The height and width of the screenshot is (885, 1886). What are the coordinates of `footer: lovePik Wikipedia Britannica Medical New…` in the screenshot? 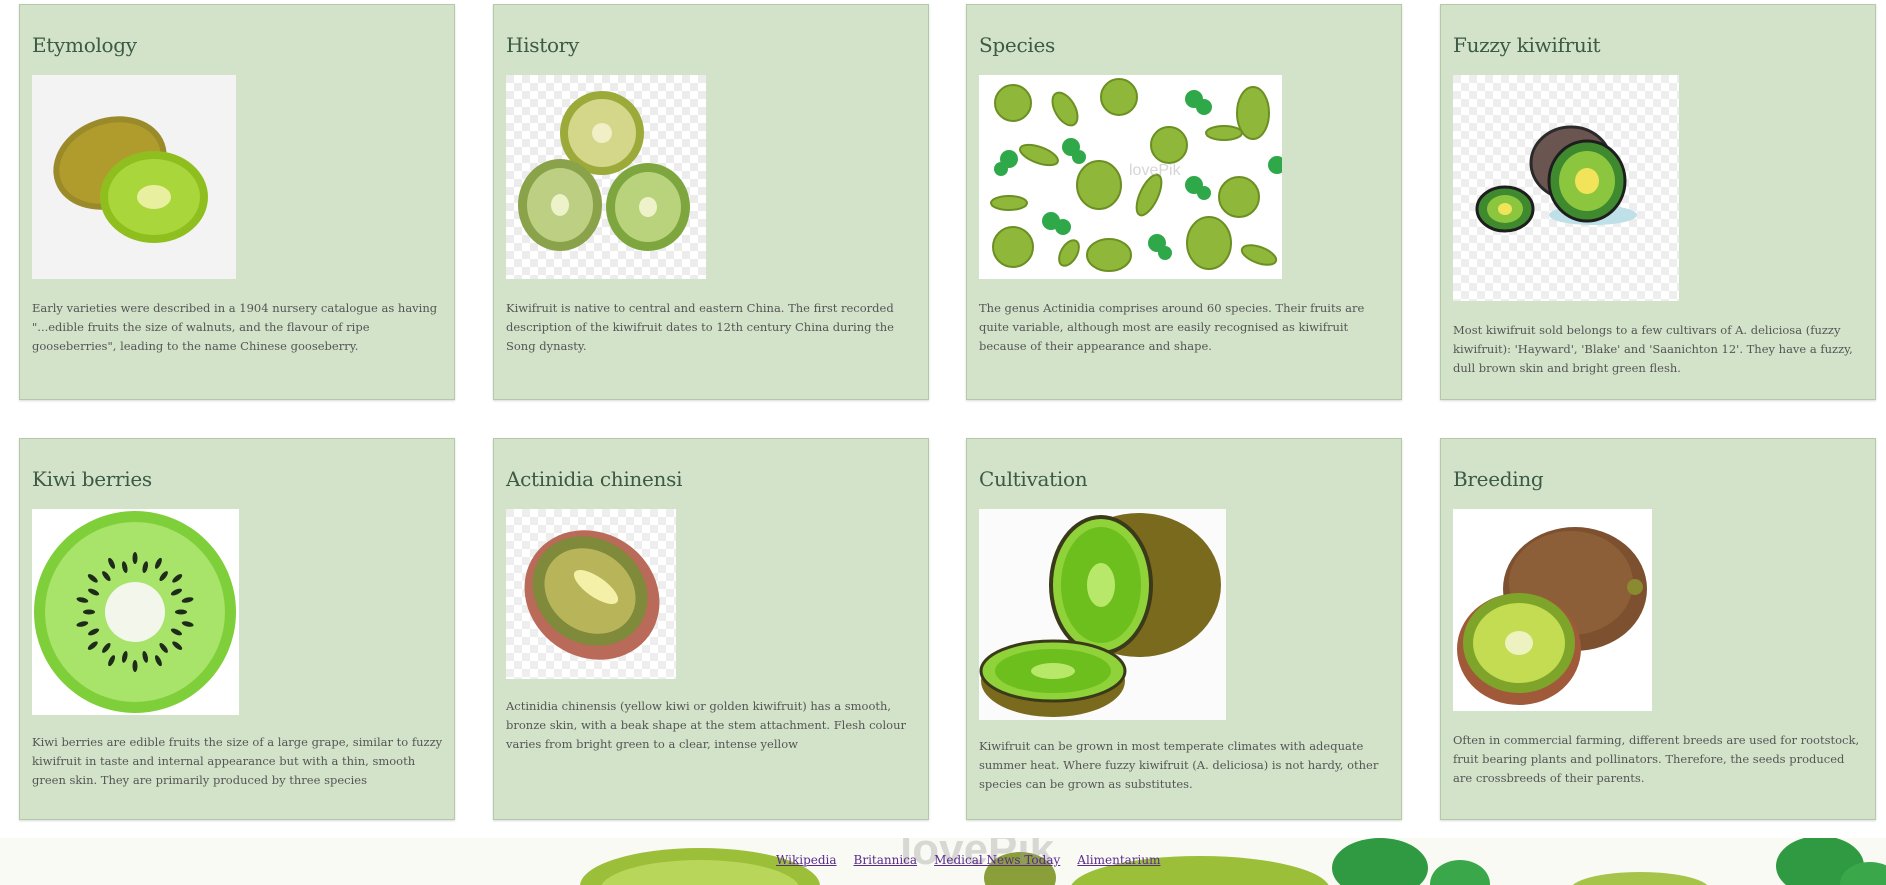 It's located at (943, 861).